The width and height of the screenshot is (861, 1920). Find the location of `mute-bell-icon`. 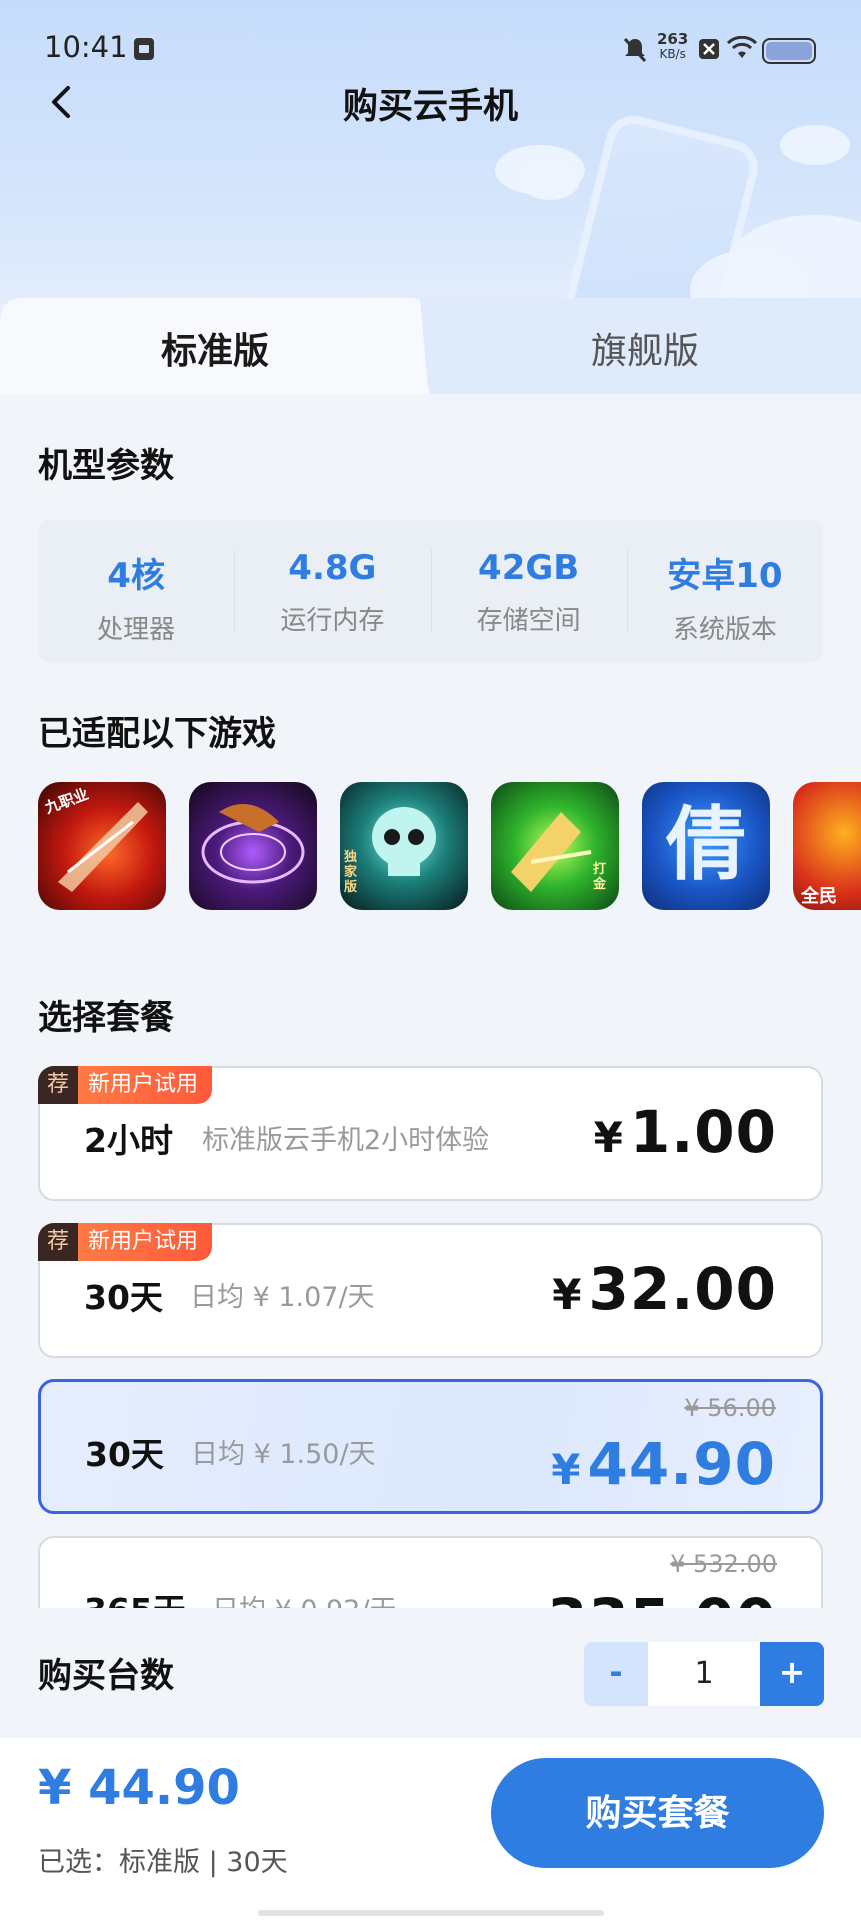

mute-bell-icon is located at coordinates (635, 50).